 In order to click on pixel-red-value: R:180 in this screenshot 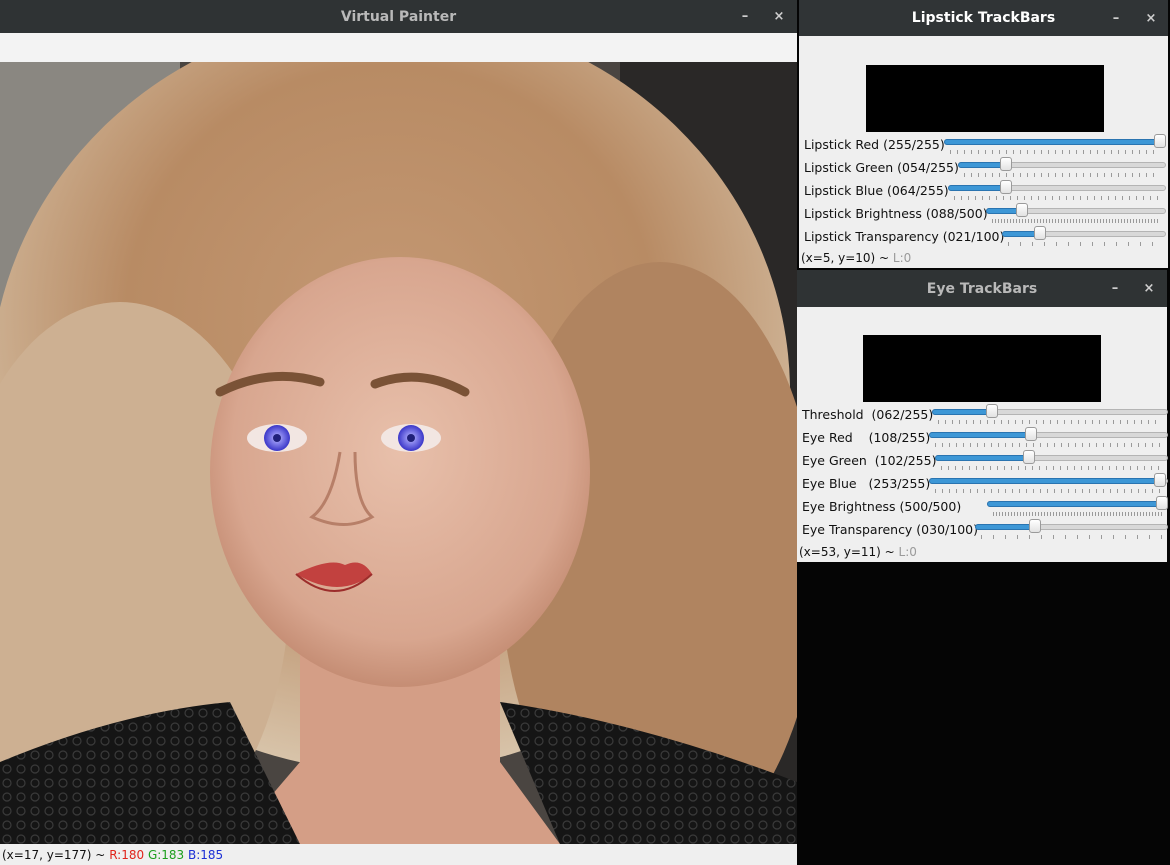, I will do `click(127, 854)`.